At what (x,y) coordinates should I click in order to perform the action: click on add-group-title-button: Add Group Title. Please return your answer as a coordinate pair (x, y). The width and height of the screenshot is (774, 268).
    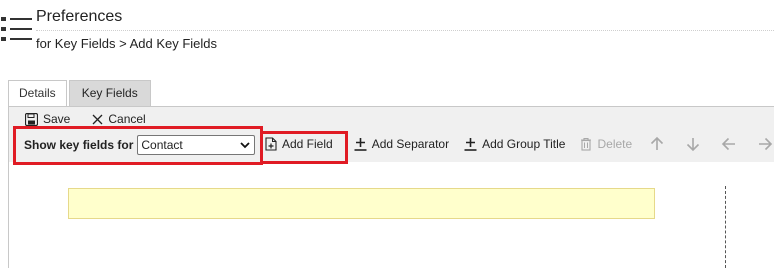
    Looking at the image, I should click on (514, 144).